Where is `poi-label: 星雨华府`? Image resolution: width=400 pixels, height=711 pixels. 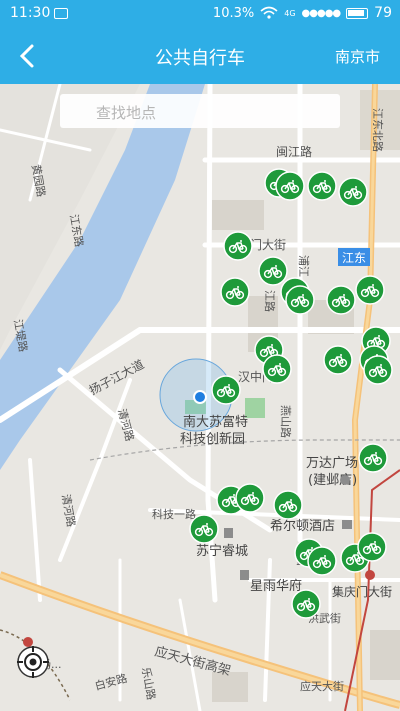
poi-label: 星雨华府 is located at coordinates (276, 586).